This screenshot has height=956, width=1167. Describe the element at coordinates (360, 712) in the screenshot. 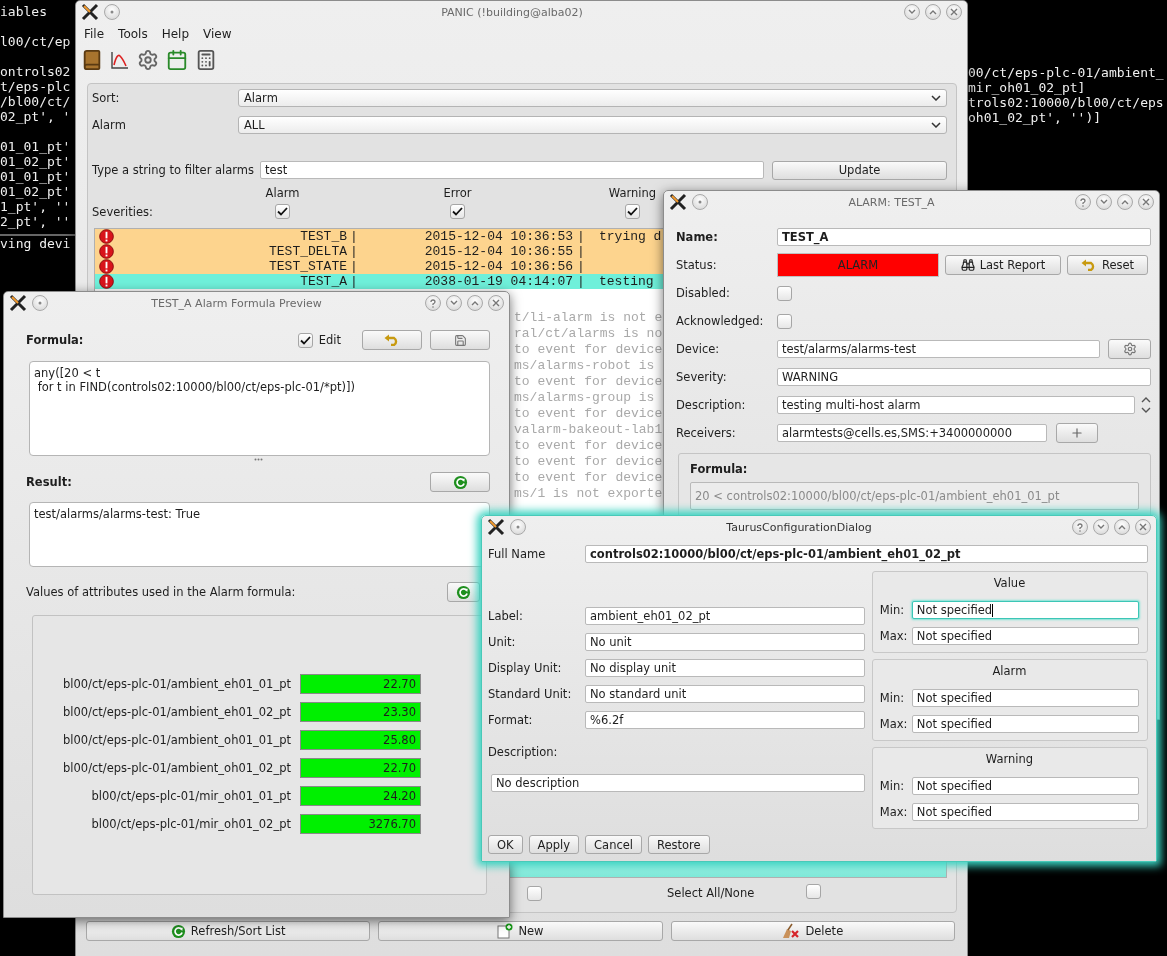

I see `value-display: 23.30` at that location.